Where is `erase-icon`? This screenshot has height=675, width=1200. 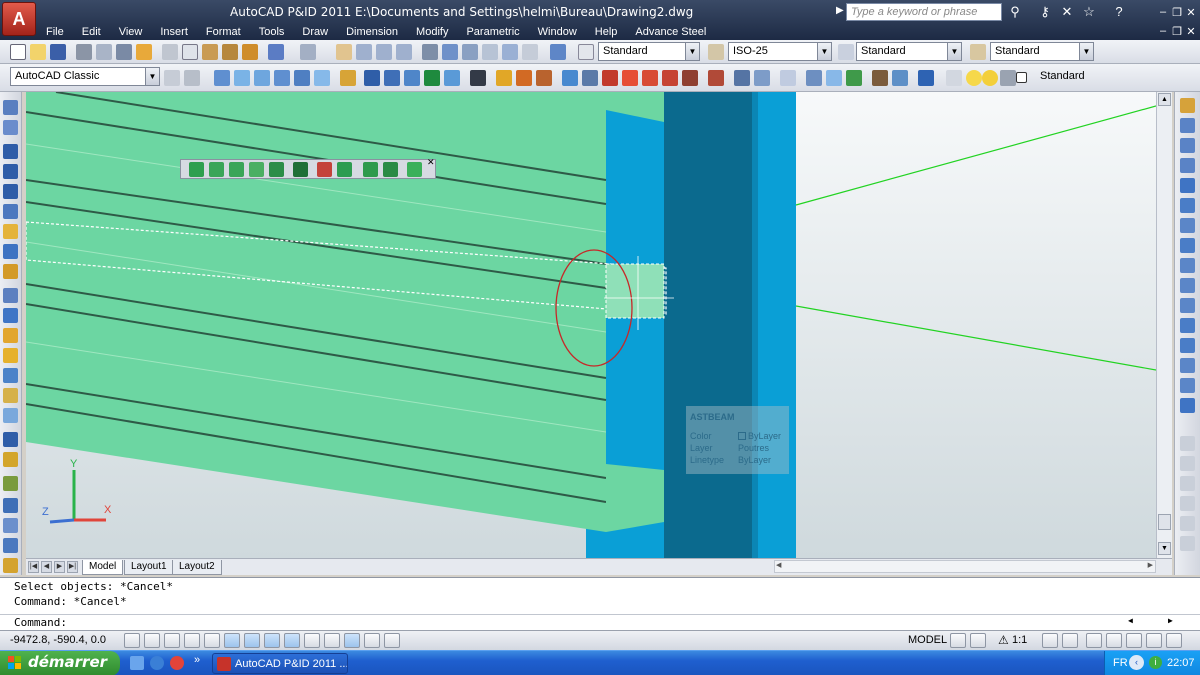 erase-icon is located at coordinates (1187, 105).